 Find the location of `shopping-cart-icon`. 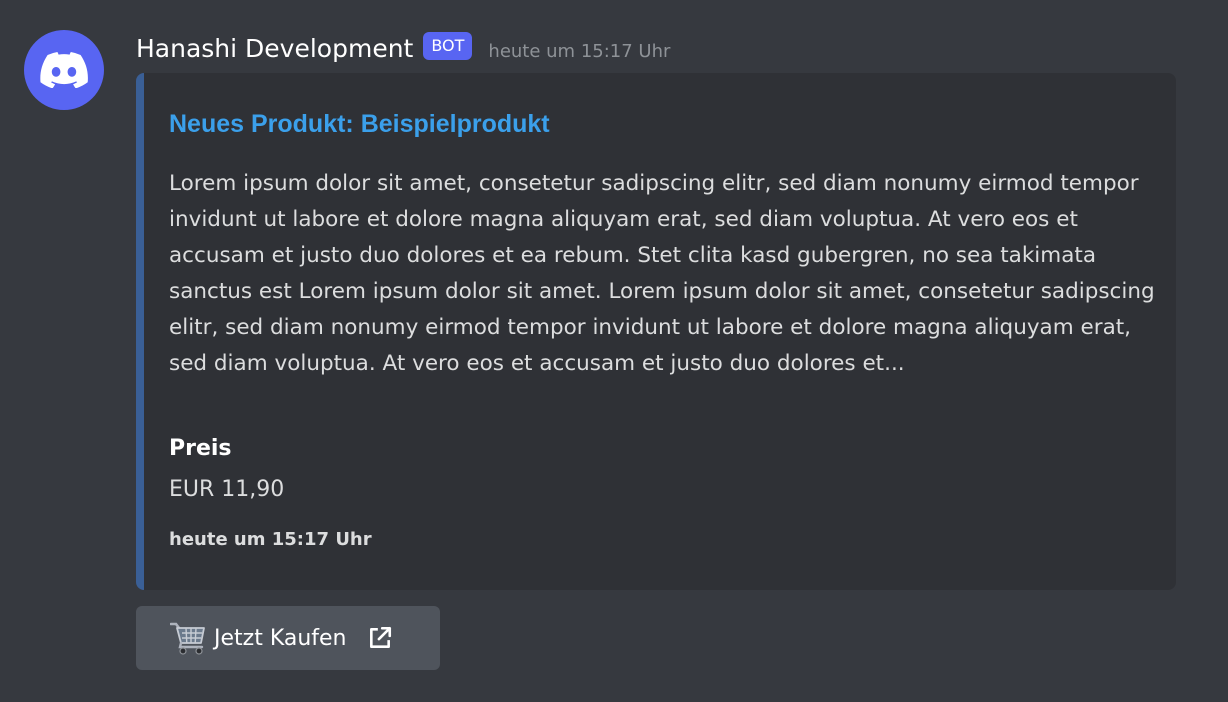

shopping-cart-icon is located at coordinates (188, 638).